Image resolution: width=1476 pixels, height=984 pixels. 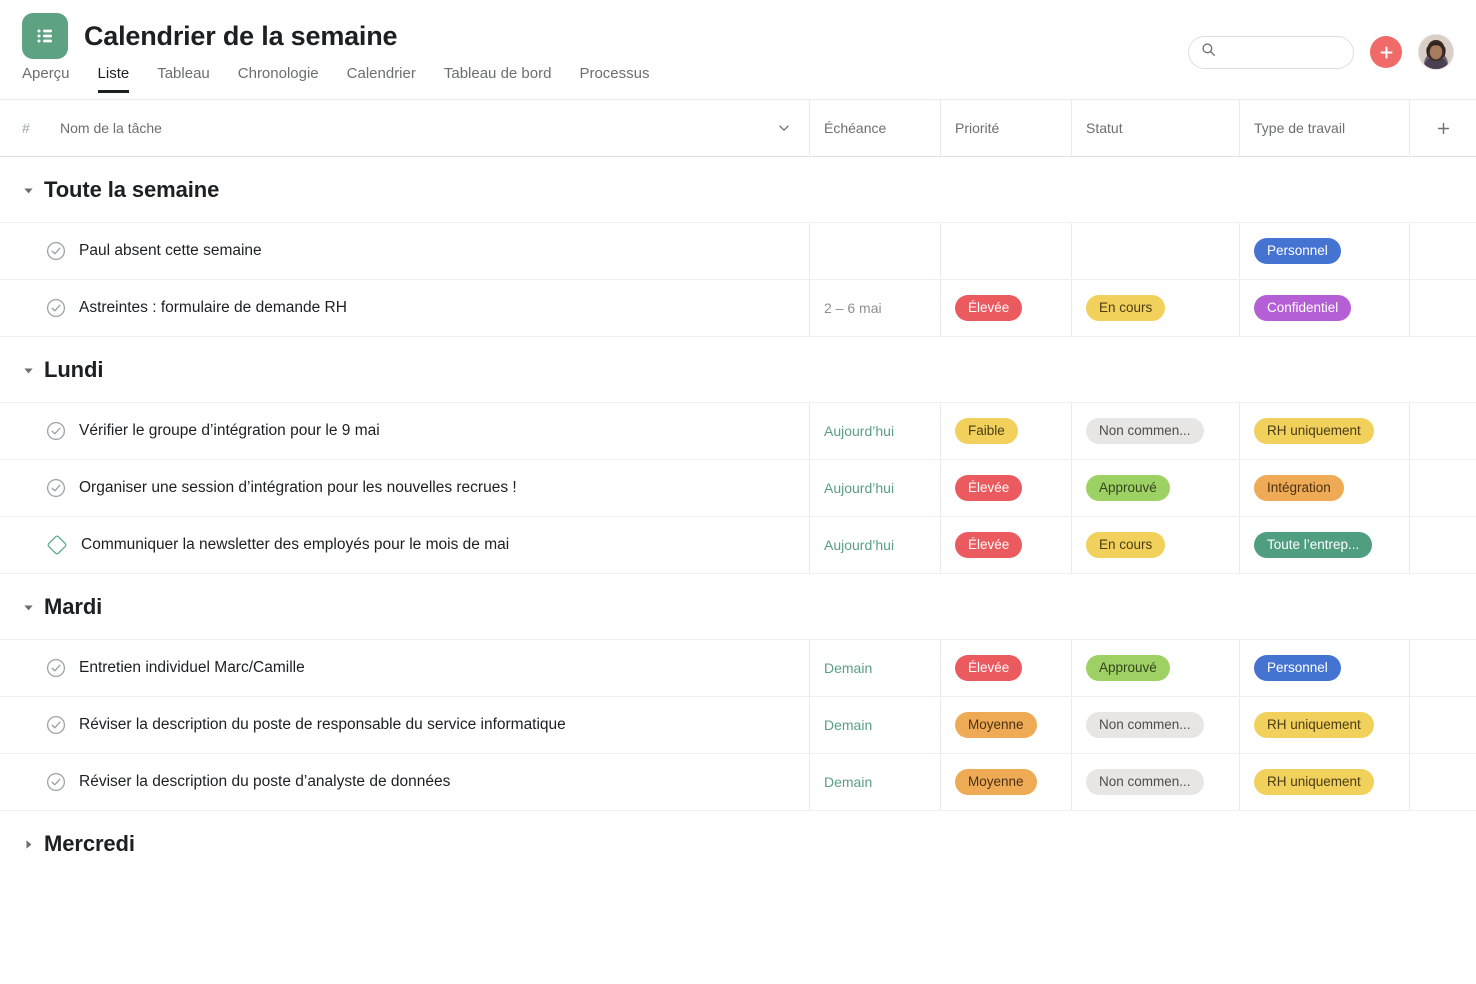 What do you see at coordinates (1436, 52) in the screenshot?
I see `avatar` at bounding box center [1436, 52].